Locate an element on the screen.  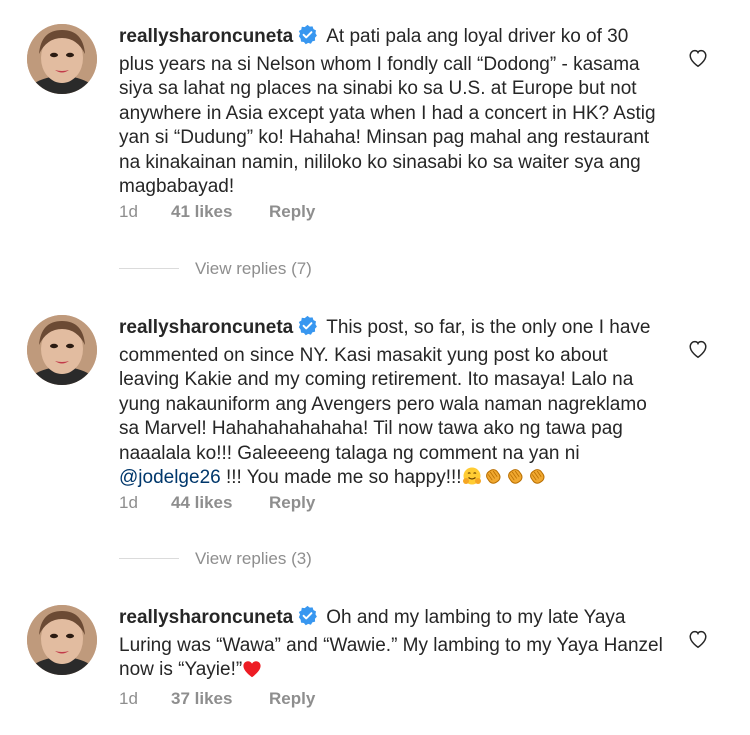
view-replies-label: View replies (3) is located at coordinates (253, 558).